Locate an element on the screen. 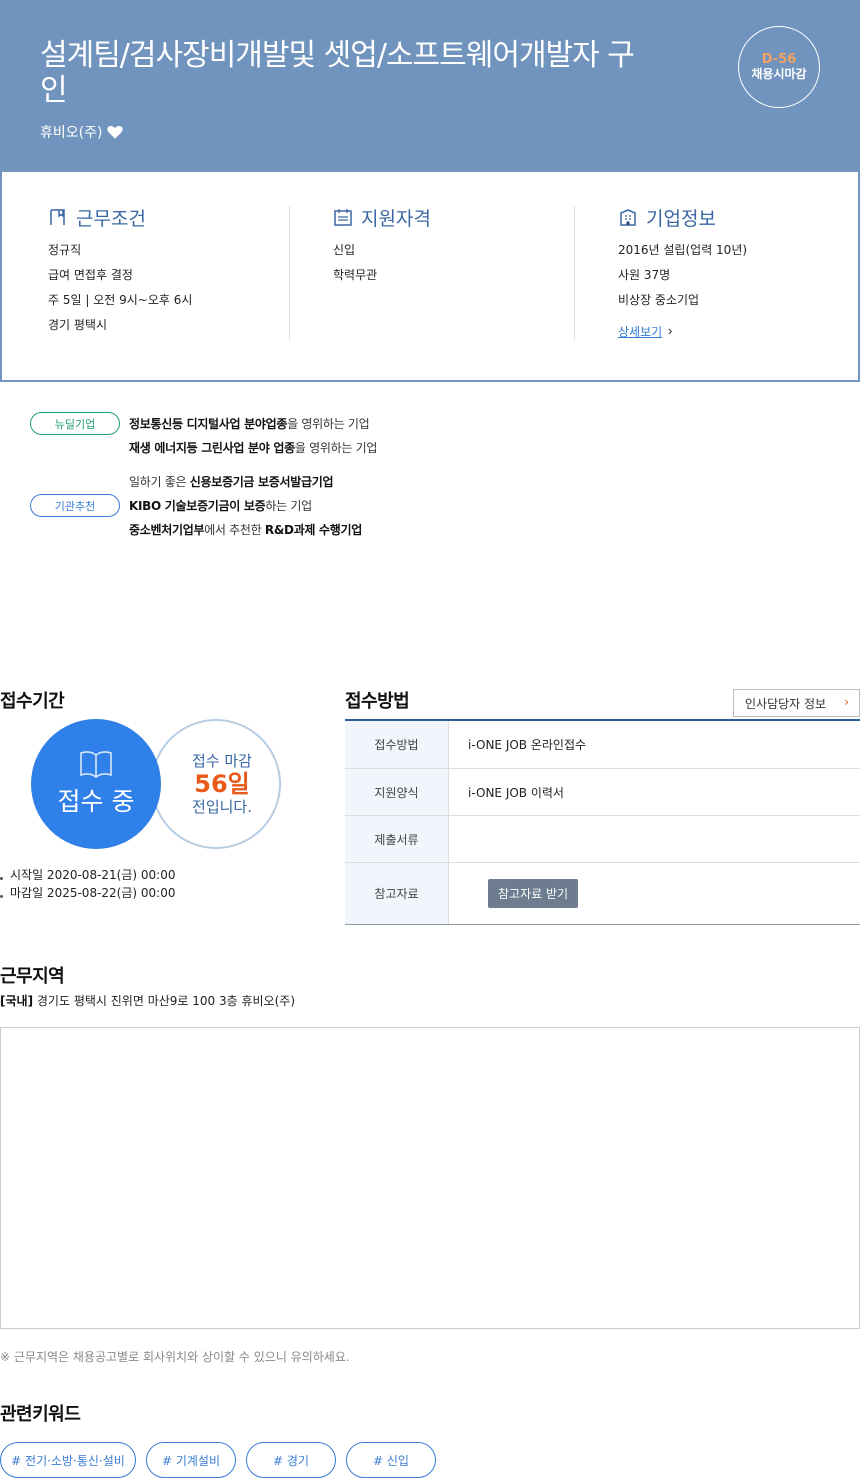  work-line: 주 5일 | 오전 9시~오후 6시 is located at coordinates (120, 300).